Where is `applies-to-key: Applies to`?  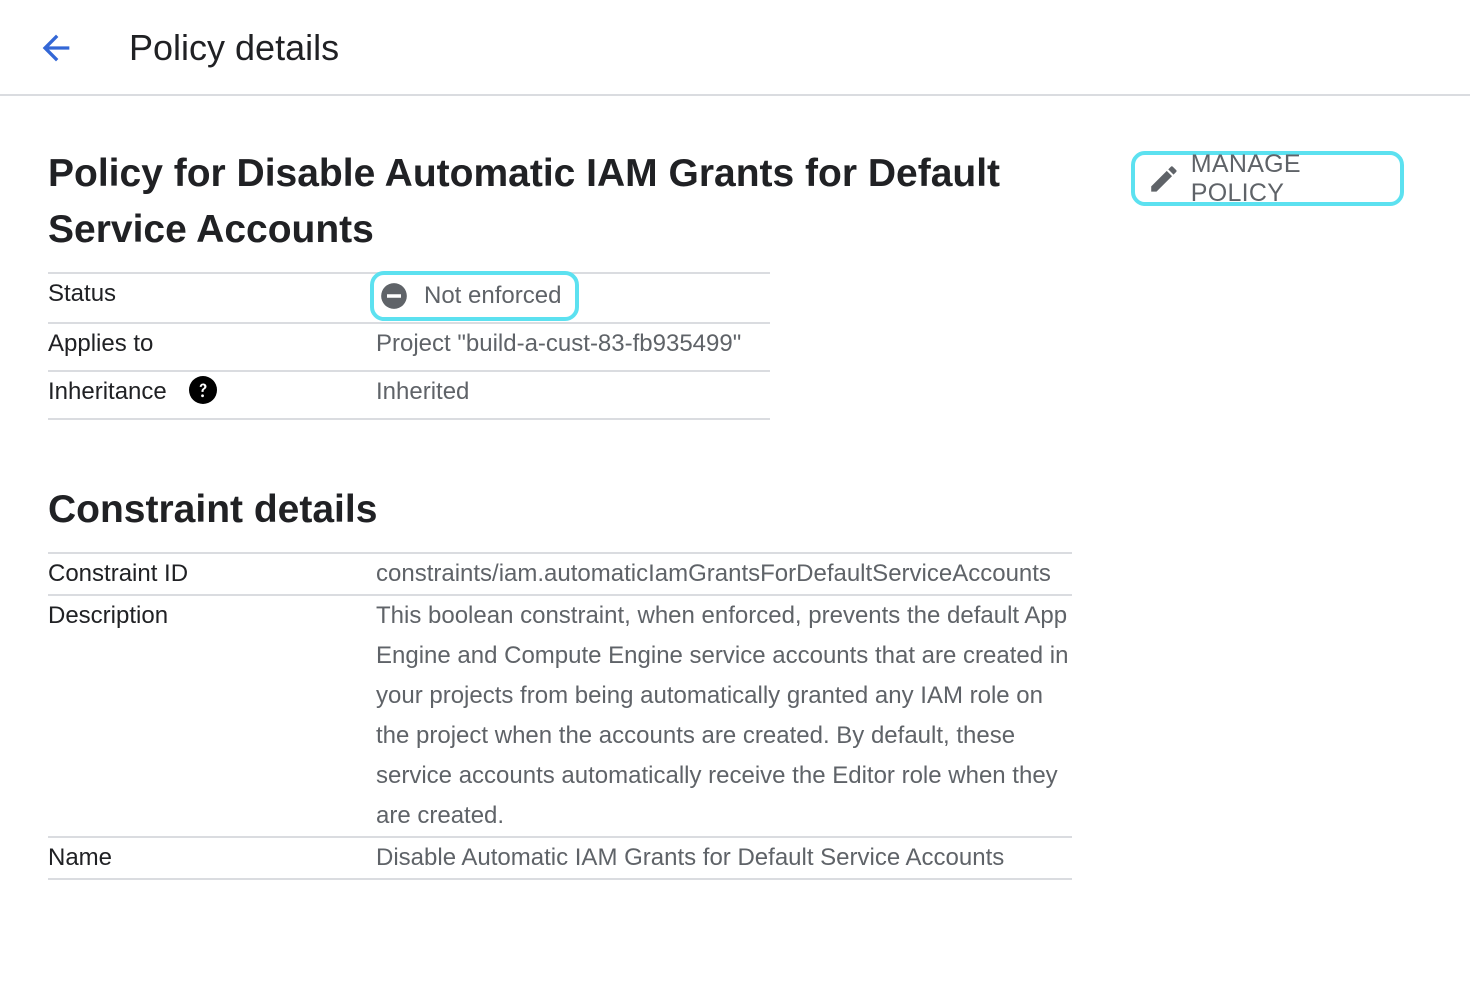
applies-to-key: Applies to is located at coordinates (101, 343).